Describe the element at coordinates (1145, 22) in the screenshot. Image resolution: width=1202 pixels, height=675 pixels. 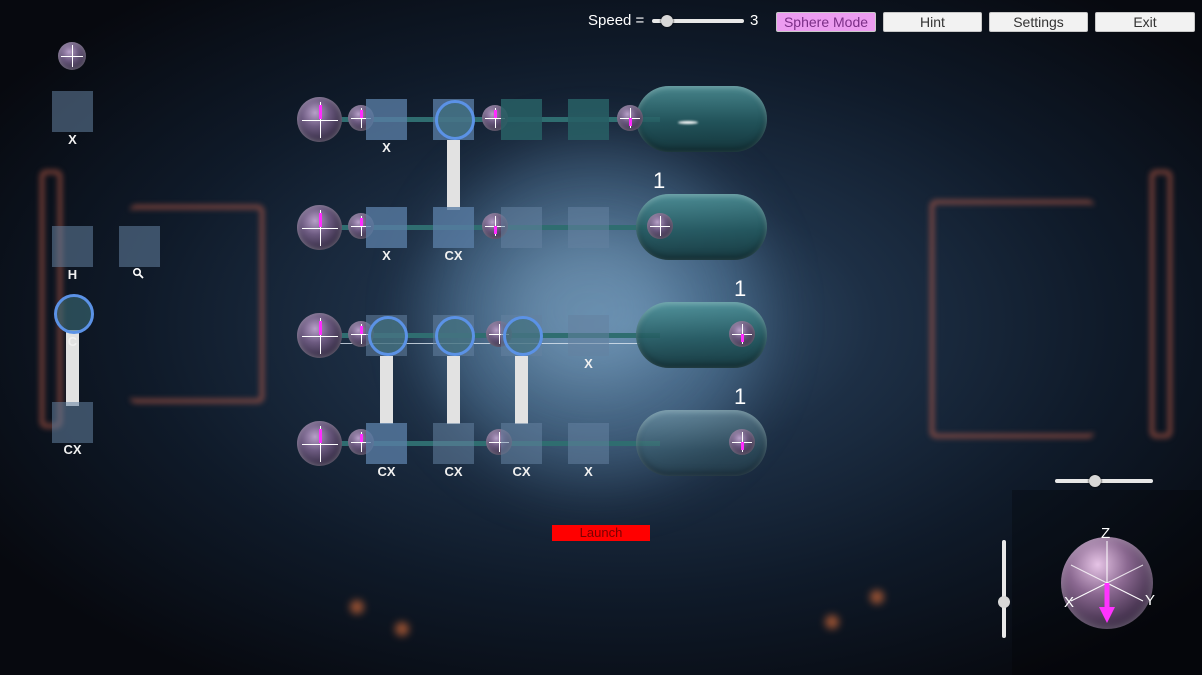
I see `exit-button: Exit` at that location.